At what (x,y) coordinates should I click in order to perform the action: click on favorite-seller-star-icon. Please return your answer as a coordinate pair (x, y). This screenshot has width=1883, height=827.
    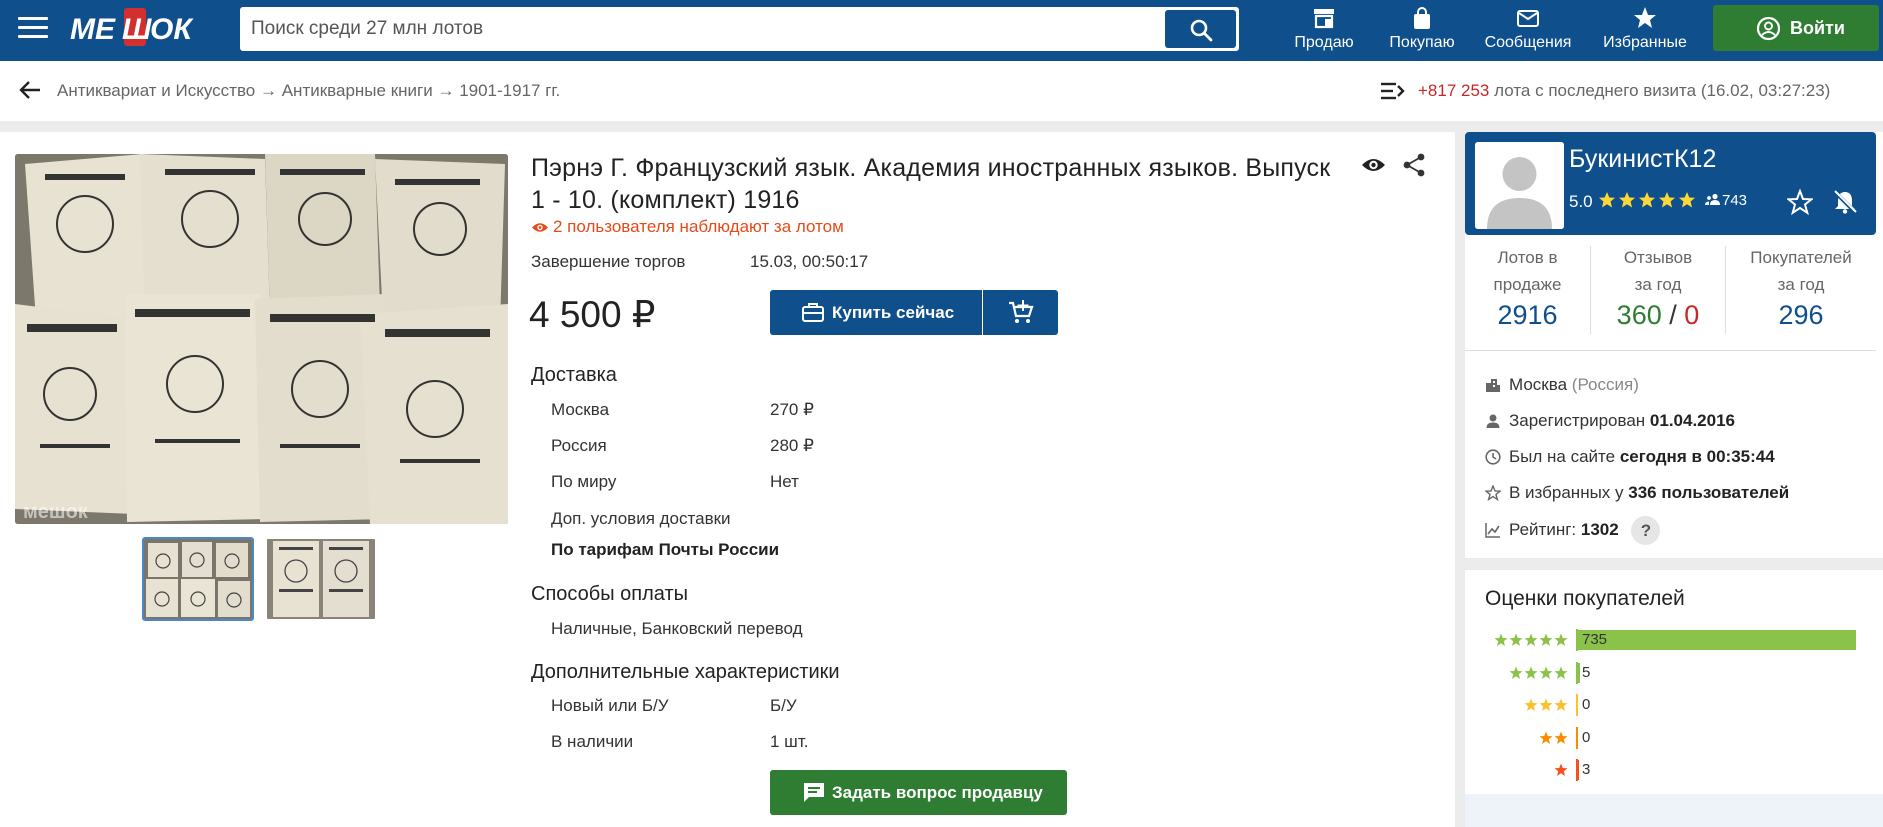
    Looking at the image, I should click on (1800, 202).